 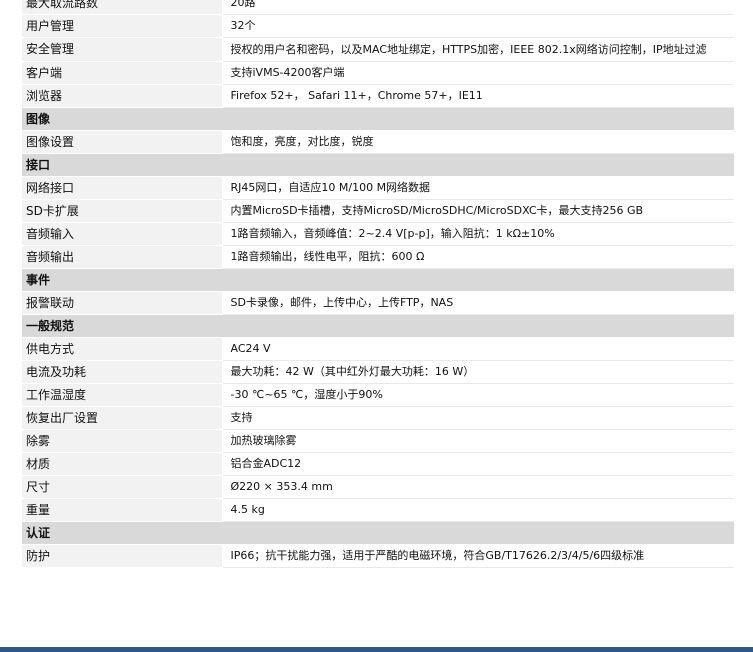 I want to click on section-title: 认证, so click(x=378, y=533).